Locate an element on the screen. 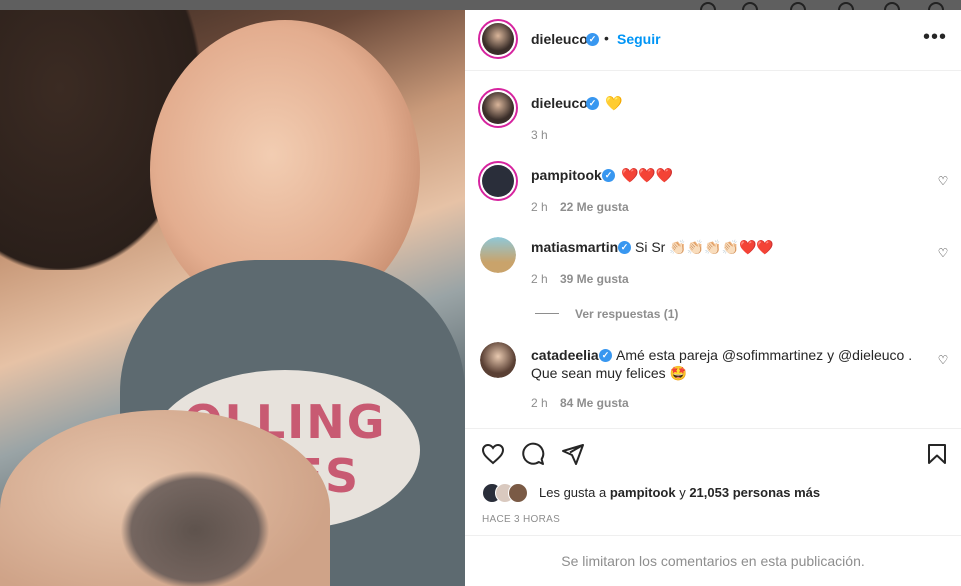 The width and height of the screenshot is (961, 586). post-timestamp: HACE 3 HORAS is located at coordinates (521, 519).